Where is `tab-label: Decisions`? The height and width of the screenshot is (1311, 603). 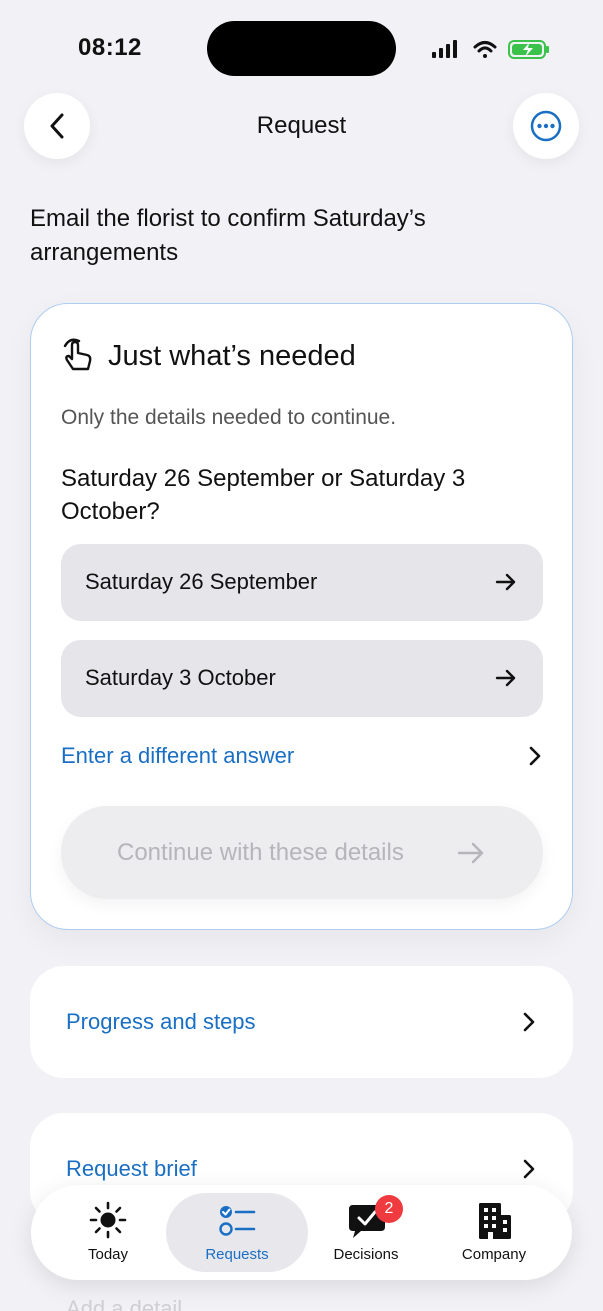
tab-label: Decisions is located at coordinates (366, 1254).